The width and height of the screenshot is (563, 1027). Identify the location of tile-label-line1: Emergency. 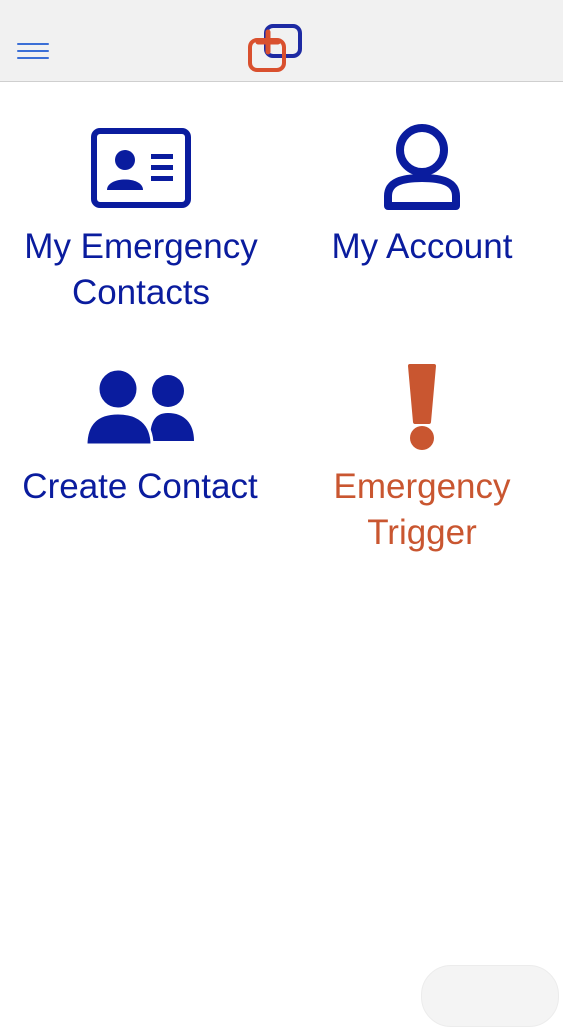
(422, 486).